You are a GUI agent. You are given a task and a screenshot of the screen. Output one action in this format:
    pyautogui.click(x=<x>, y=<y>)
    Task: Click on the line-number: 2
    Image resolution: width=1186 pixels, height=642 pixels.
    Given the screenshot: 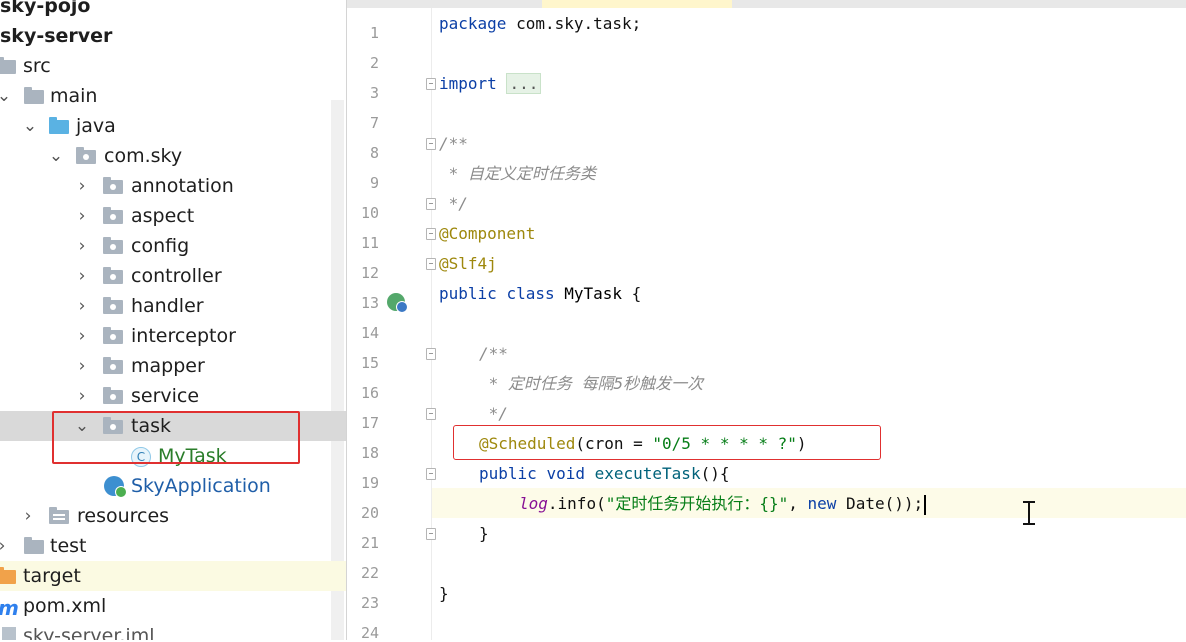 What is the action you would take?
    pyautogui.click(x=374, y=63)
    